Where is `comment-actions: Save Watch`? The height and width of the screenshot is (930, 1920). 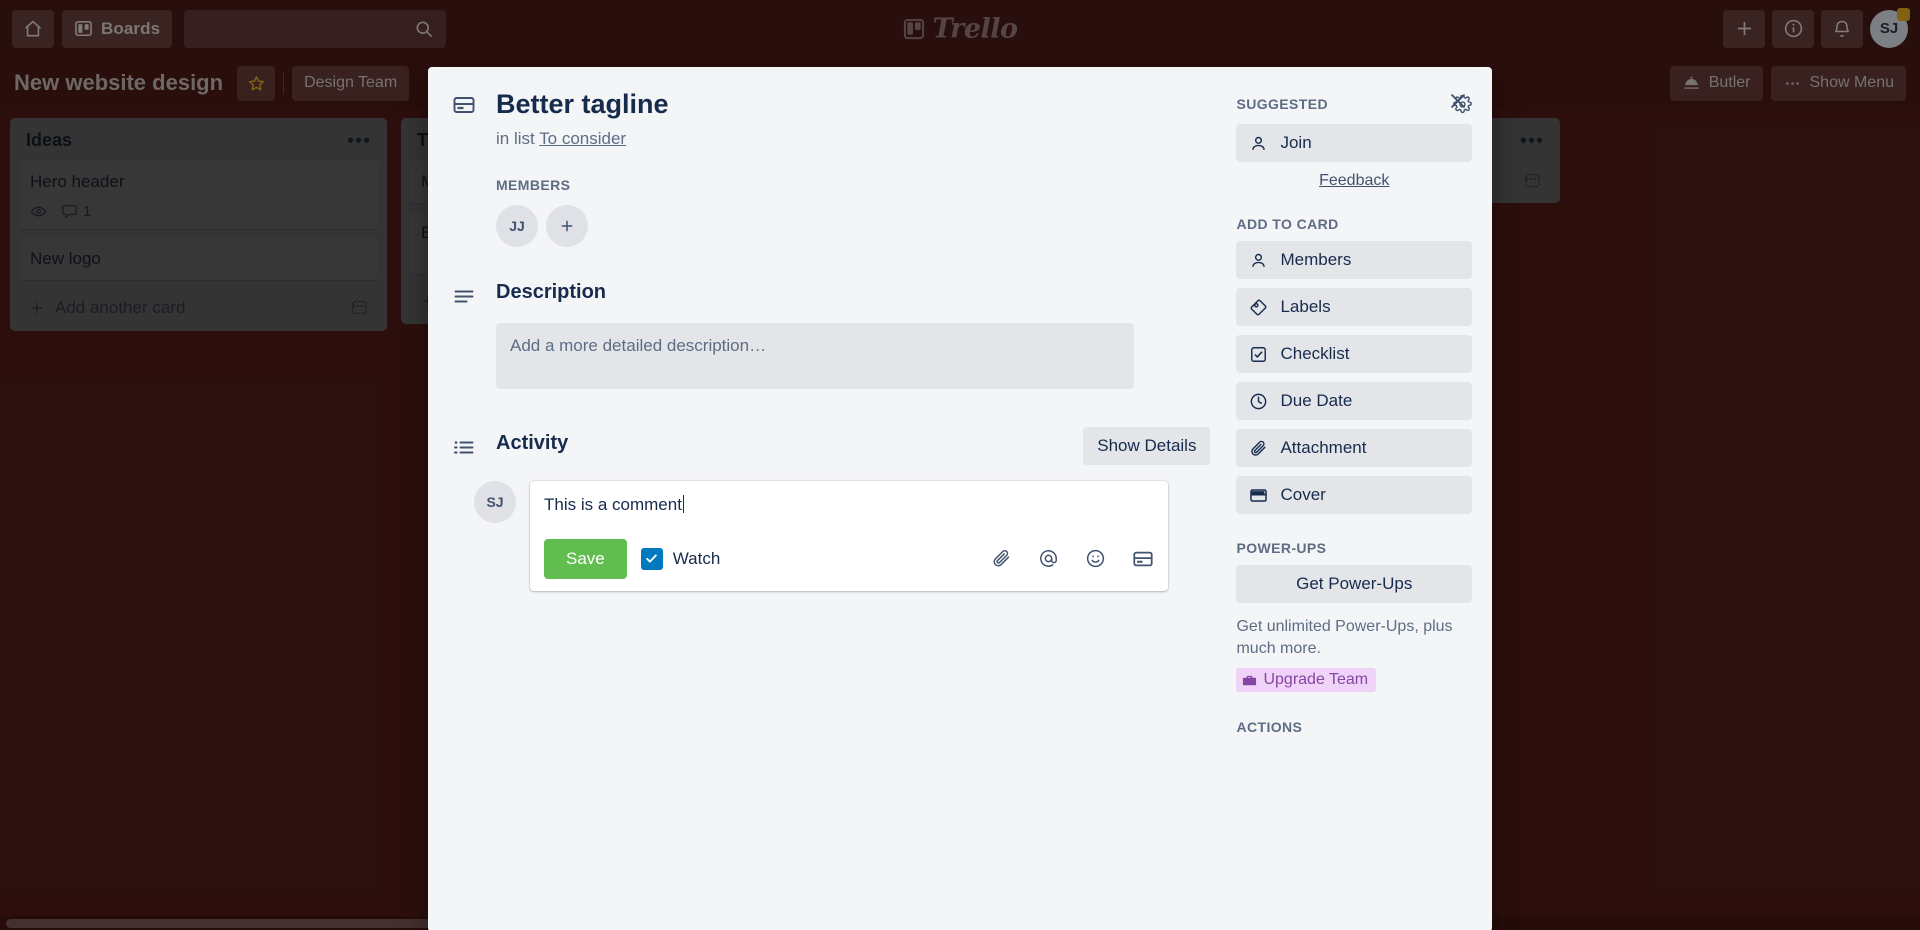
comment-actions: Save Watch is located at coordinates (849, 558).